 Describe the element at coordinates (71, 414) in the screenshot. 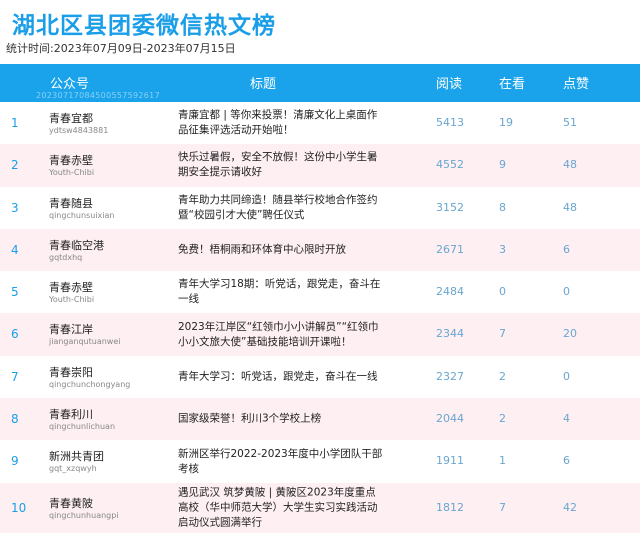

I see `account-name: 青春利川` at that location.